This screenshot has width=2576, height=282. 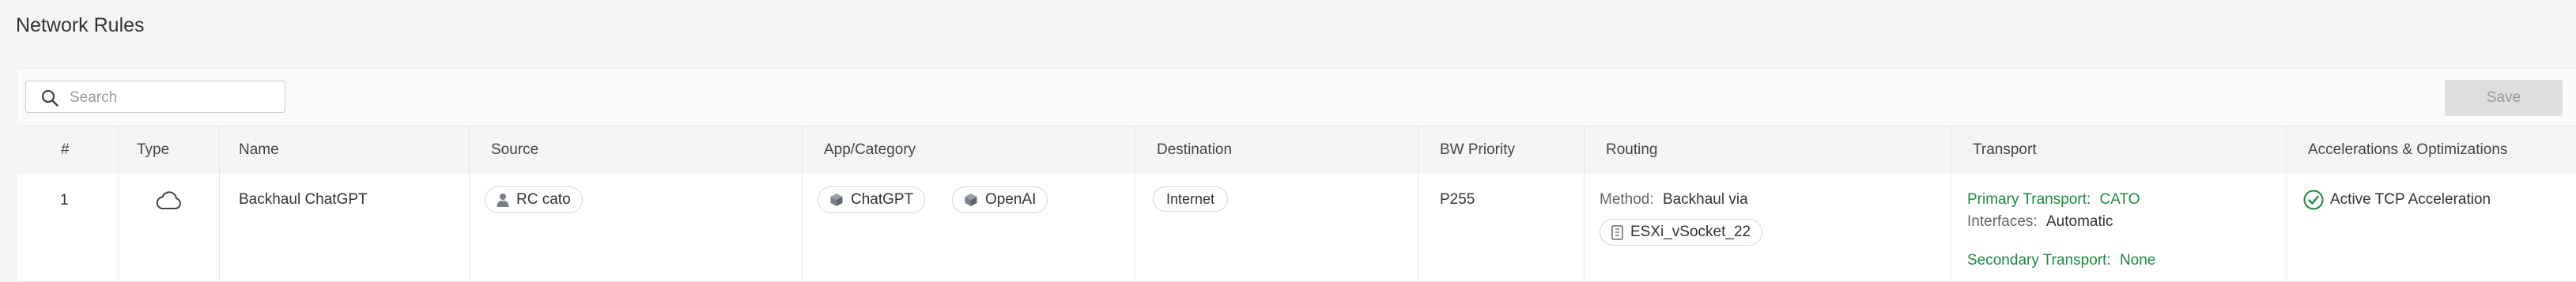 What do you see at coordinates (168, 200) in the screenshot?
I see `cloud-icon` at bounding box center [168, 200].